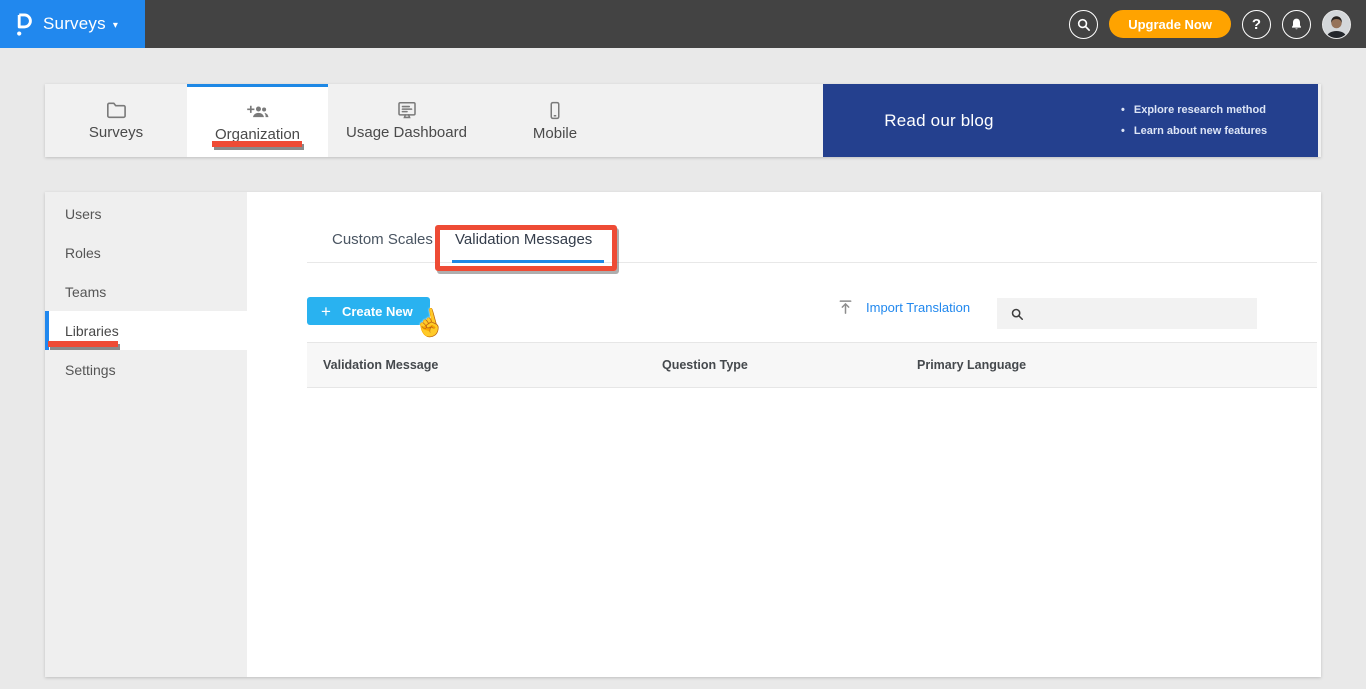 The image size is (1366, 689). I want to click on column-header-question-type: Question Type, so click(705, 365).